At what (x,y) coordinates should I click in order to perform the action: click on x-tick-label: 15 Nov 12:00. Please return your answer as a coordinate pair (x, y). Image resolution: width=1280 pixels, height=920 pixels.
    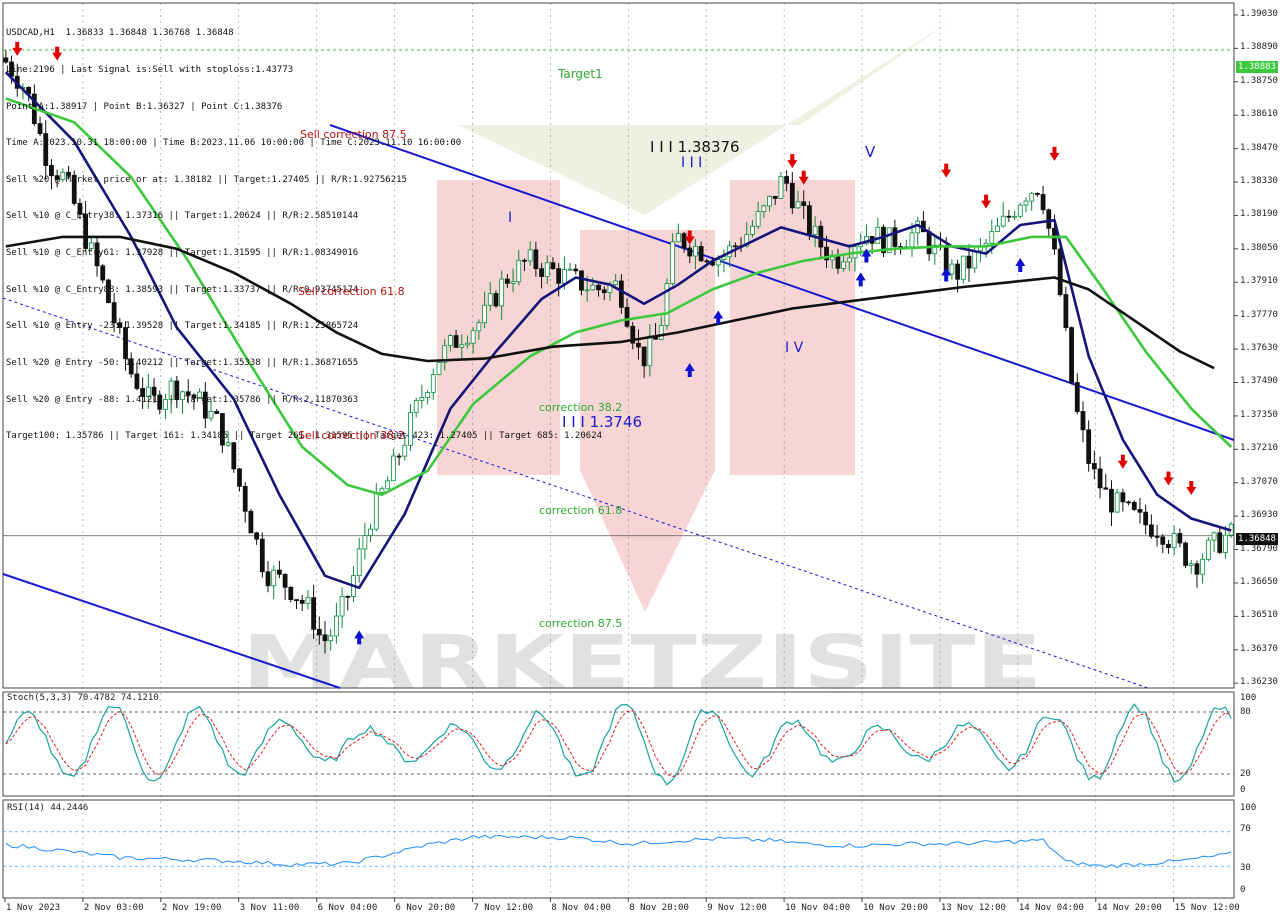
    Looking at the image, I should click on (1207, 908).